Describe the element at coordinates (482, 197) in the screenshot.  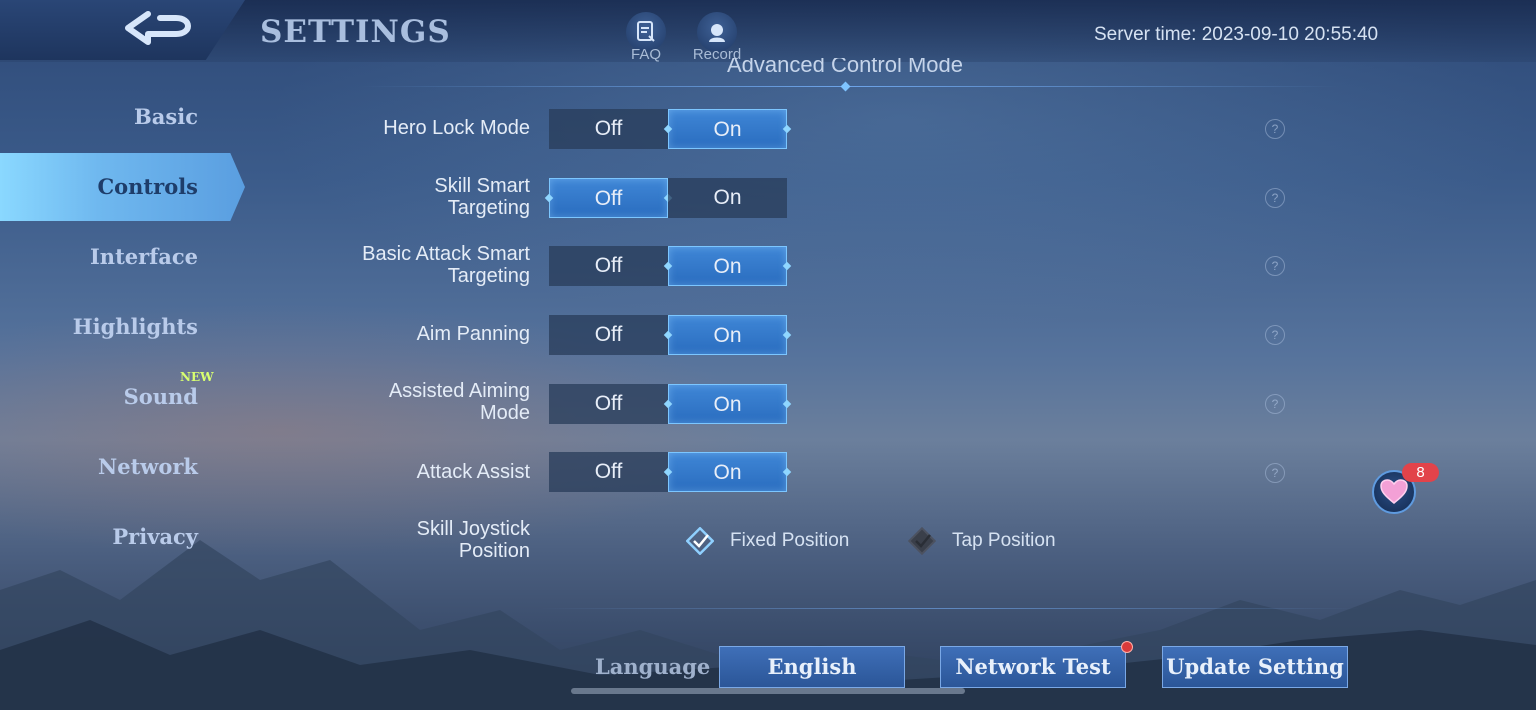
I see `skill-smart-targeting-label: Skill Smart Targeting` at that location.